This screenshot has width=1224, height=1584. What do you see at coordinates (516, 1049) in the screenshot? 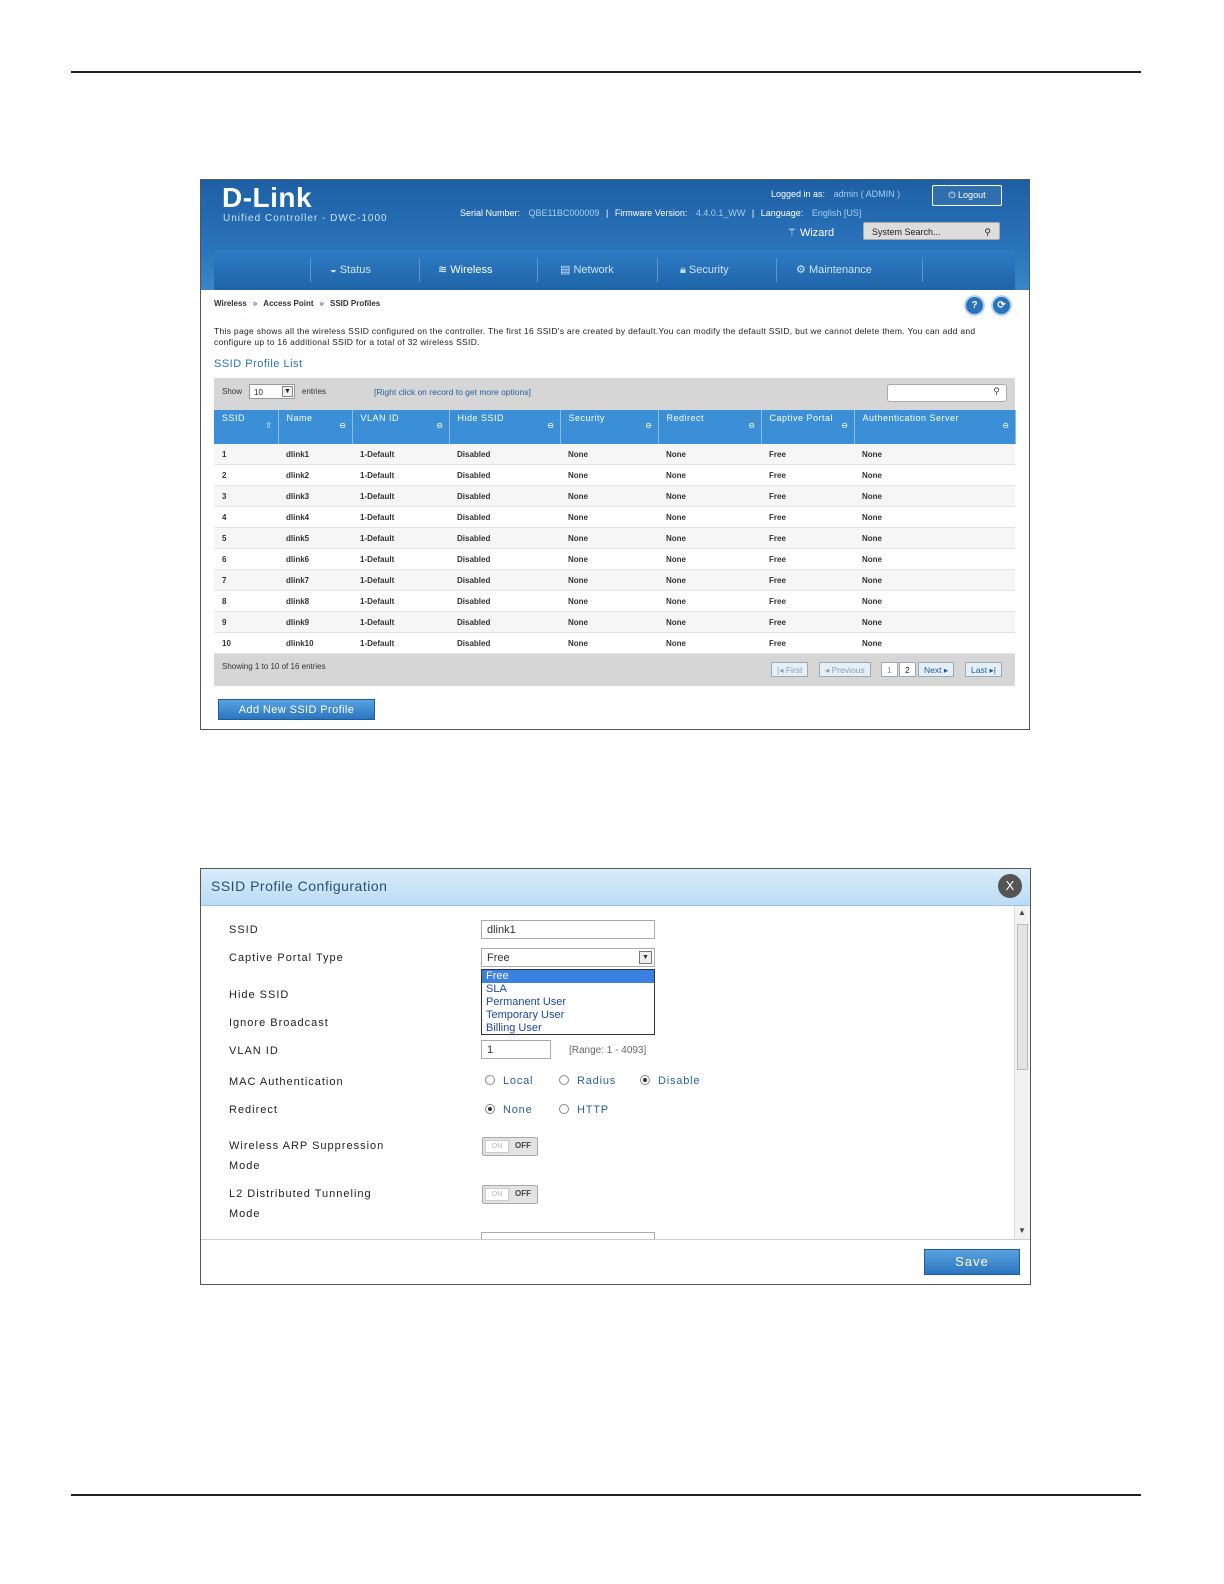
I see `vlan-id-input: 1` at bounding box center [516, 1049].